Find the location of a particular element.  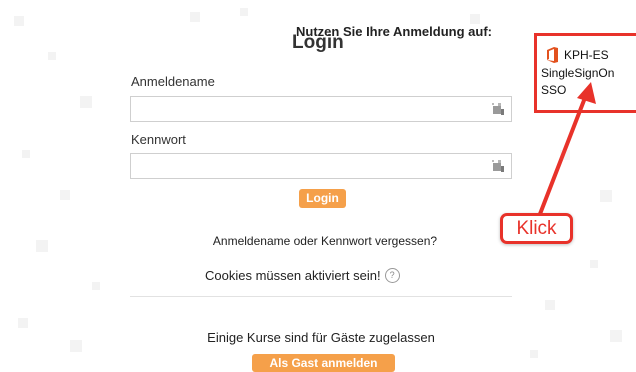

help-icon: ? is located at coordinates (392, 276).